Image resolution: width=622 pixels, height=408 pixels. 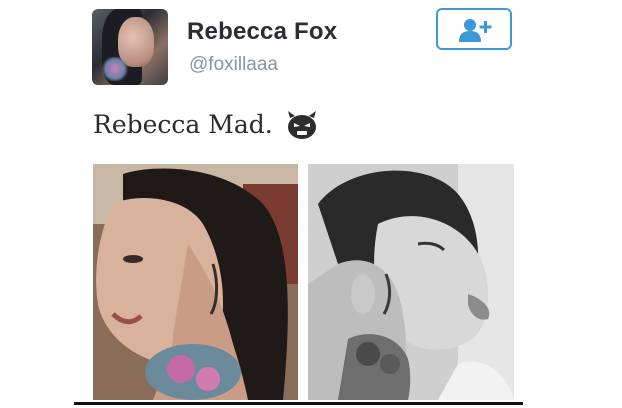 What do you see at coordinates (130, 47) in the screenshot?
I see `avatar` at bounding box center [130, 47].